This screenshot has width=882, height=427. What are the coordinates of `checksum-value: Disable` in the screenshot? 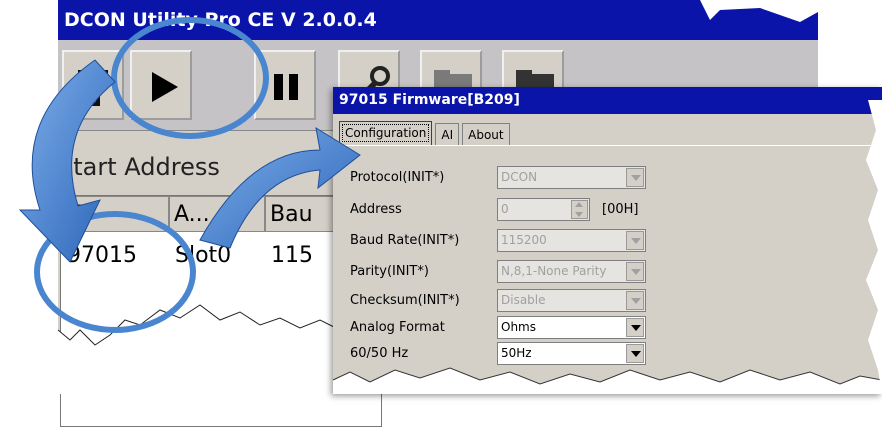 It's located at (523, 300).